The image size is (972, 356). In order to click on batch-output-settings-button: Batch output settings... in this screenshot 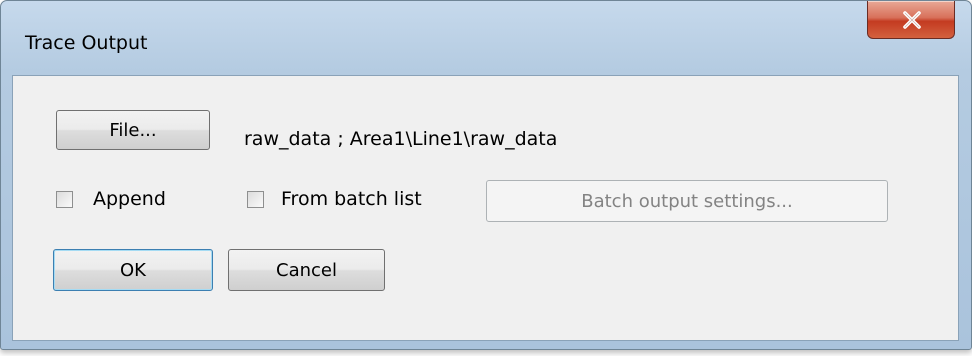, I will do `click(687, 201)`.